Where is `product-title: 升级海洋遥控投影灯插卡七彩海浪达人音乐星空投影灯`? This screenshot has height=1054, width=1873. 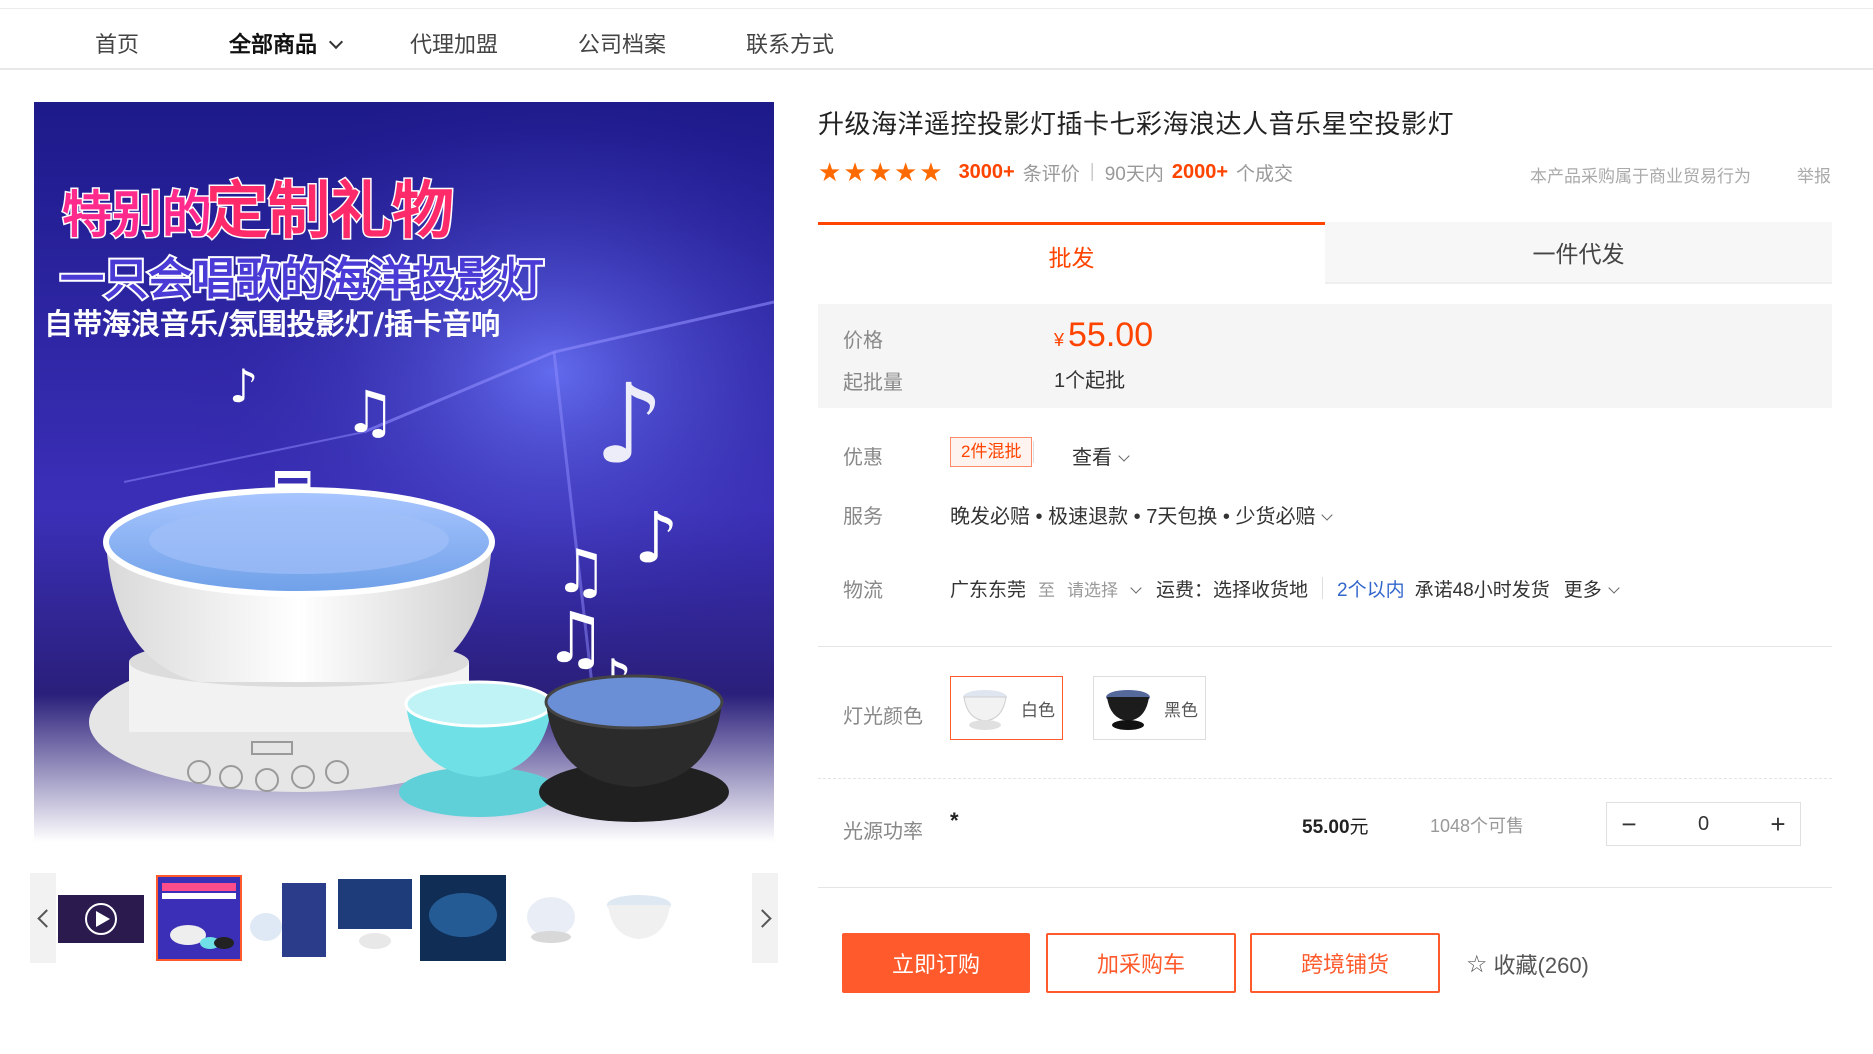 product-title: 升级海洋遥控投影灯插卡七彩海浪达人音乐星空投影灯 is located at coordinates (1136, 125).